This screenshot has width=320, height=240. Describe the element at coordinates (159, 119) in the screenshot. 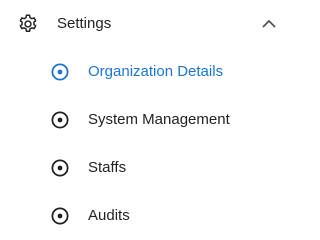

I see `nav-item-label: System Management` at that location.